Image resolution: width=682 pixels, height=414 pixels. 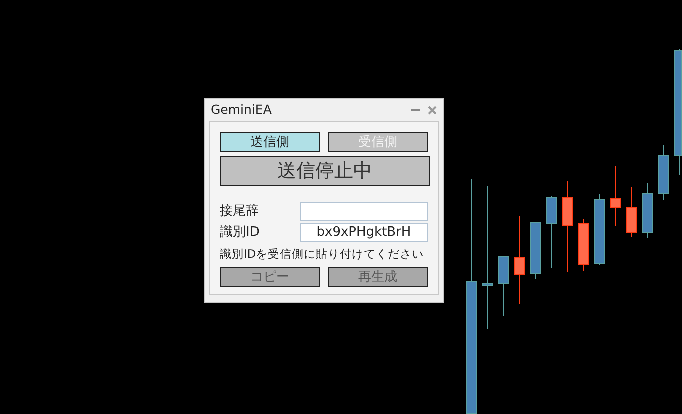 I want to click on field-label: 接尾辞, so click(x=240, y=212).